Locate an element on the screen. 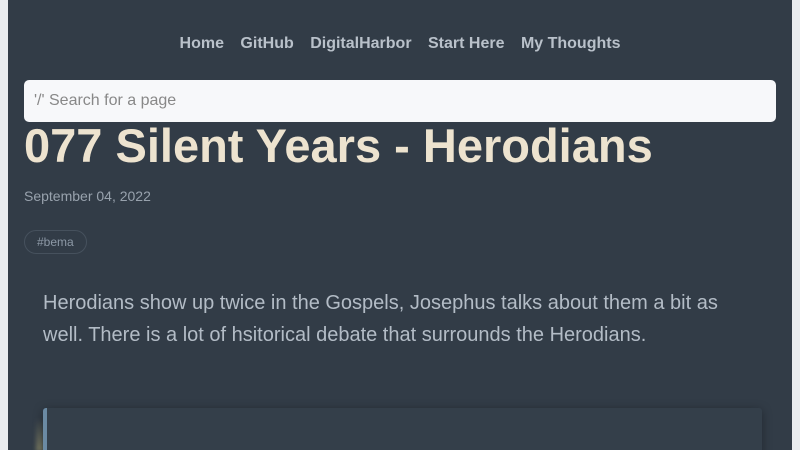 This screenshot has width=800, height=450. nav-link-start-here: Start Here is located at coordinates (466, 44).